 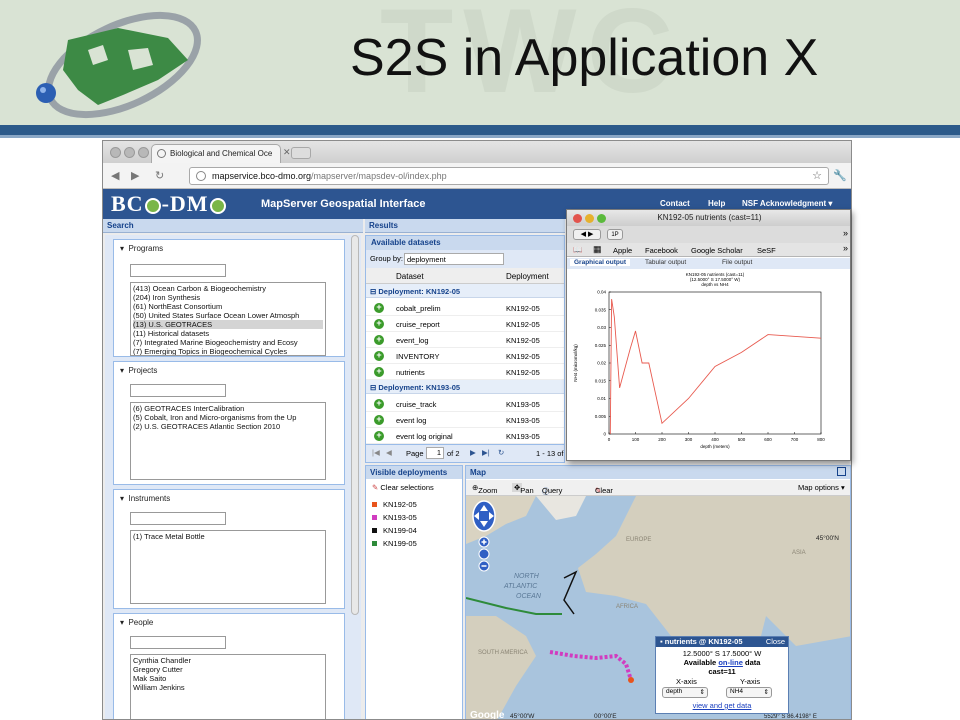 I want to click on table-row: + cobalt_prelim KN192-05, so click(x=465, y=308).